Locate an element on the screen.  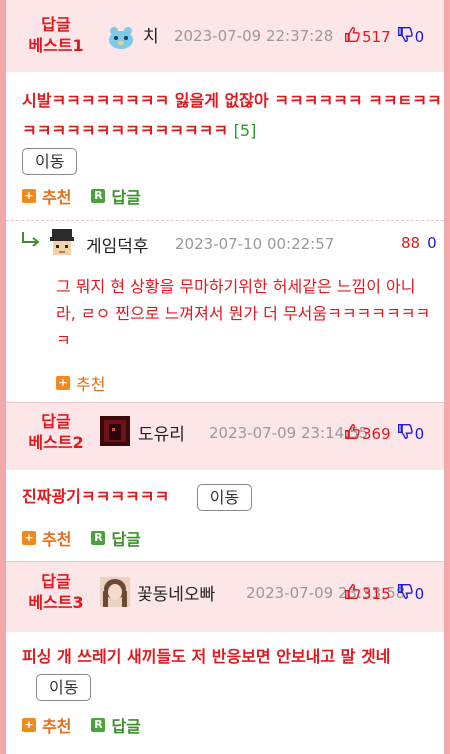
best-rank-label: 답글 베스트2 is located at coordinates (56, 432).